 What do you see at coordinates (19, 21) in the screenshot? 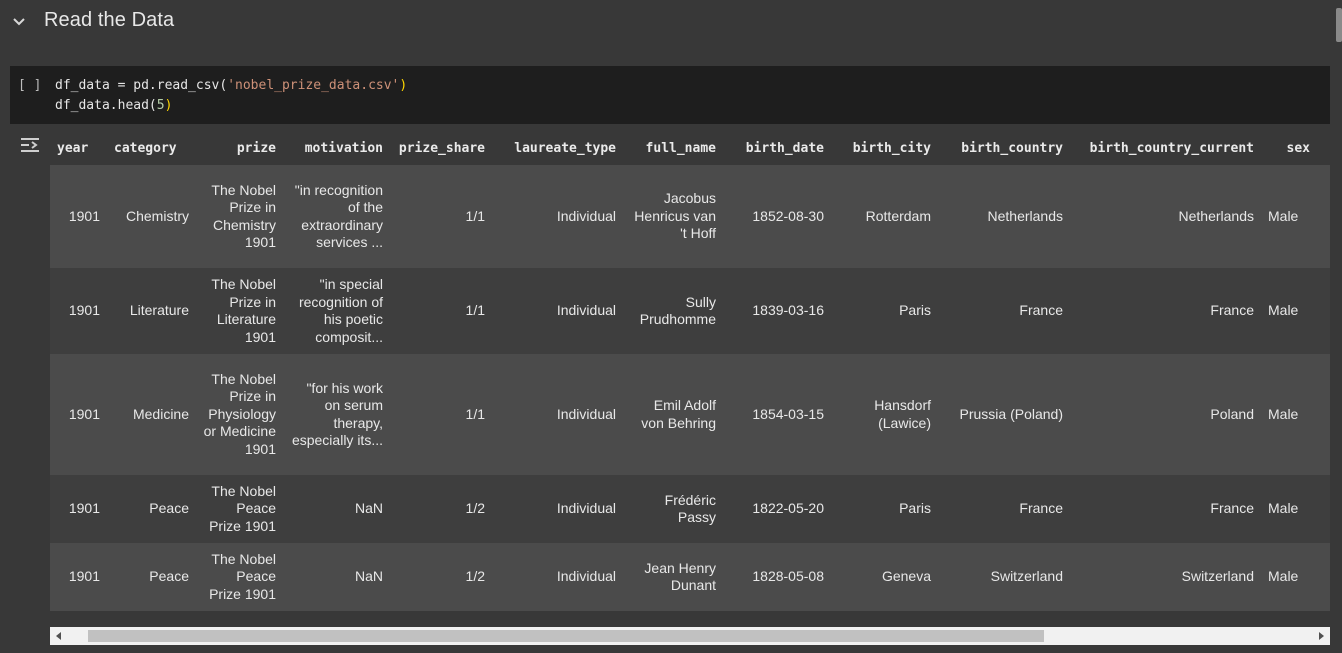
I see `chevron-down-icon` at bounding box center [19, 21].